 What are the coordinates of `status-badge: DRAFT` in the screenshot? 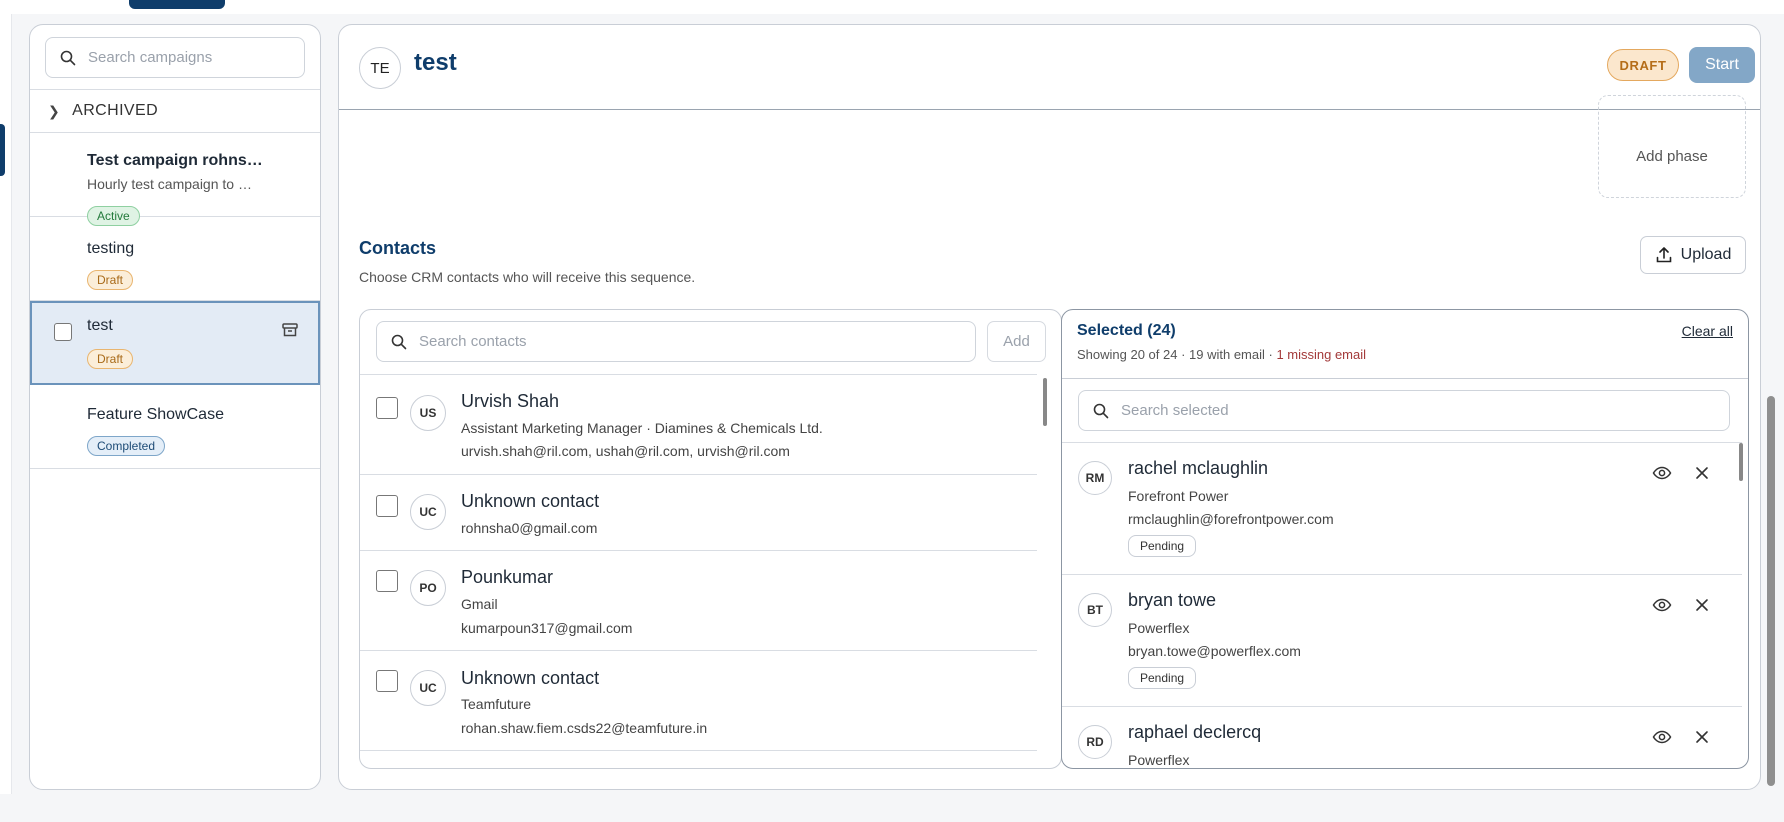 It's located at (1643, 65).